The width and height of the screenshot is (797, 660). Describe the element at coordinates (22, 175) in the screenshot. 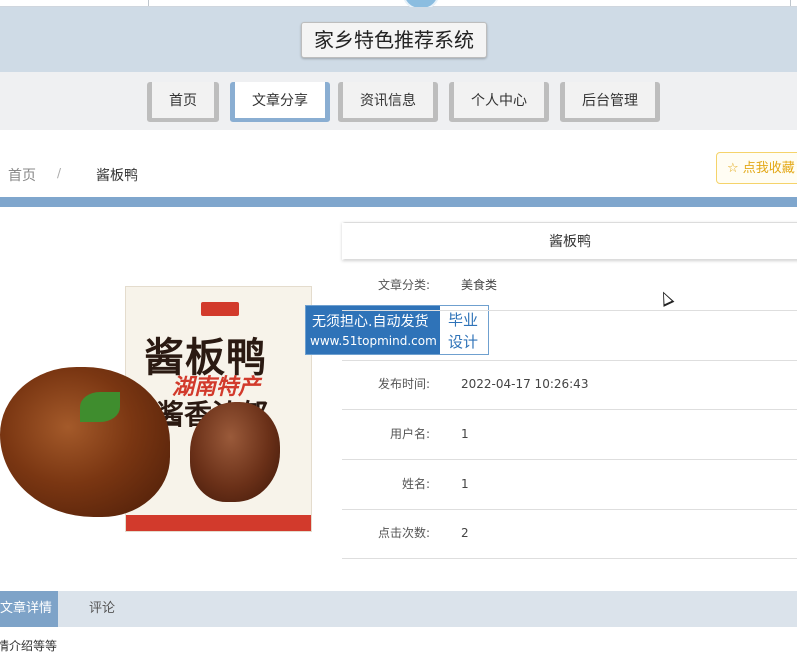

I see `breadcrumb-home-link: 首页` at that location.